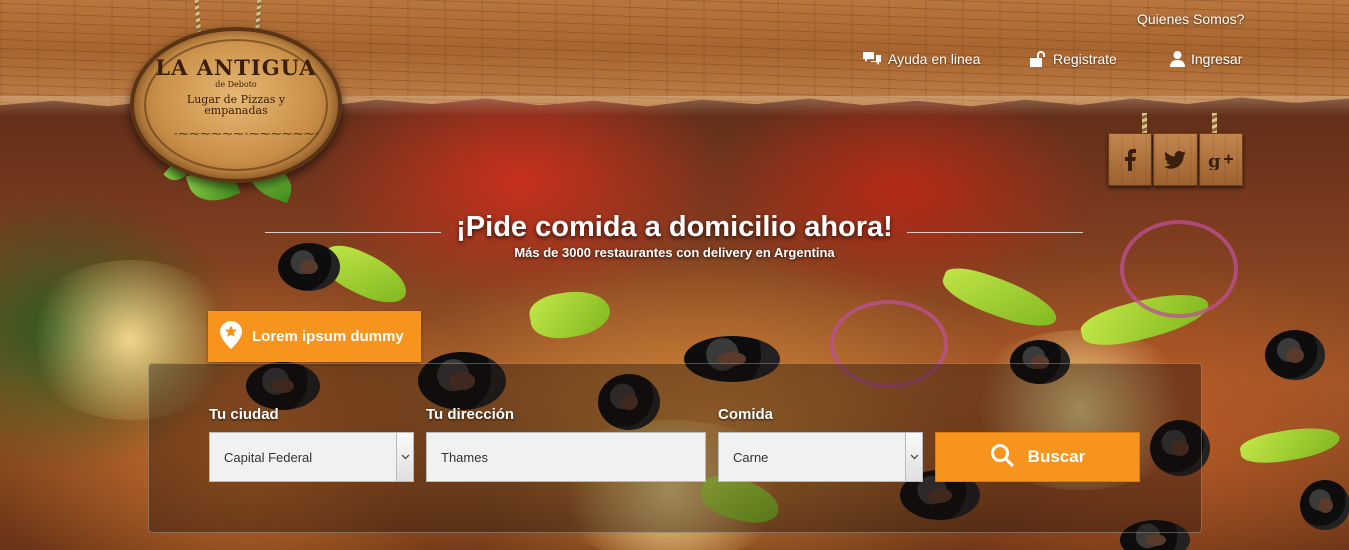  I want to click on promo-tab-label: Lorem ipsum dummy, so click(328, 336).